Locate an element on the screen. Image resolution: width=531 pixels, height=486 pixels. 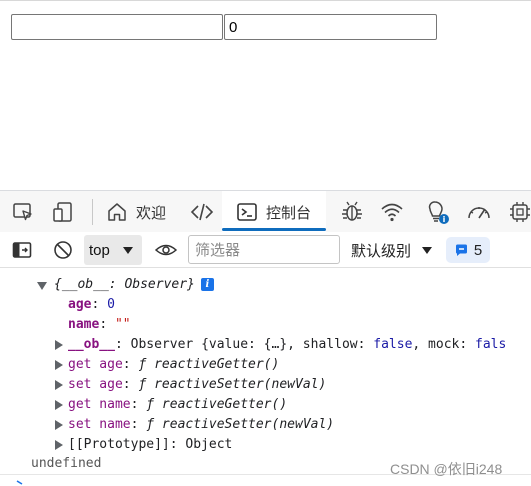
property-value: "" is located at coordinates (122, 324).